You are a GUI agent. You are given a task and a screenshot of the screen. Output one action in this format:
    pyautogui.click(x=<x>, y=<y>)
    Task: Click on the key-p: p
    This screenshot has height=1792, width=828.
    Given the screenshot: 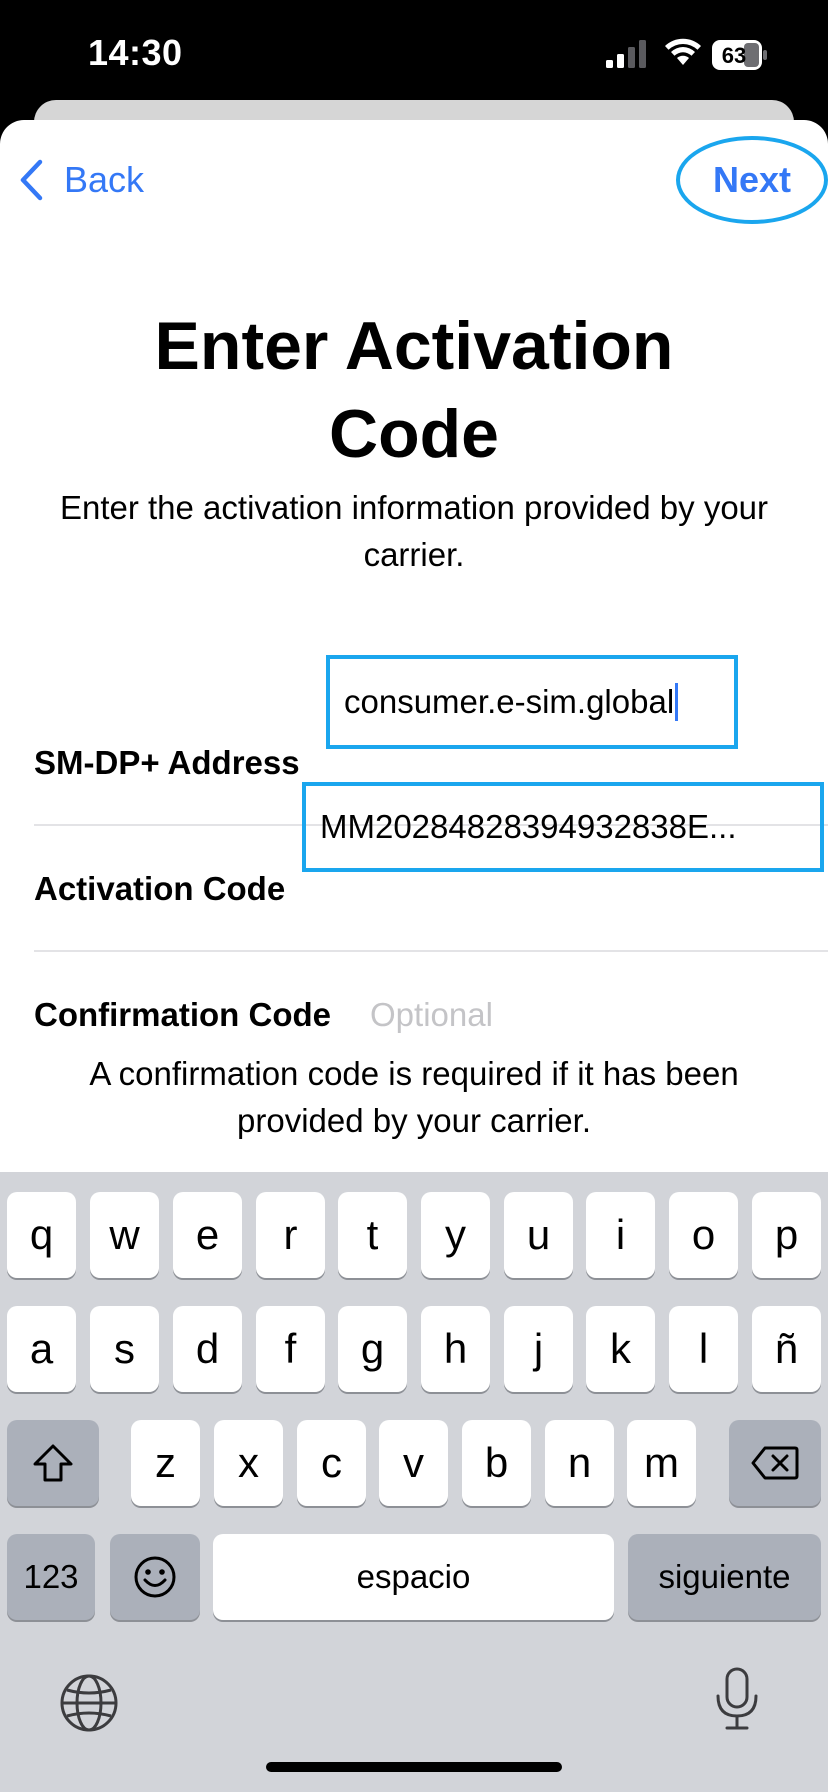 What is the action you would take?
    pyautogui.click(x=786, y=1235)
    